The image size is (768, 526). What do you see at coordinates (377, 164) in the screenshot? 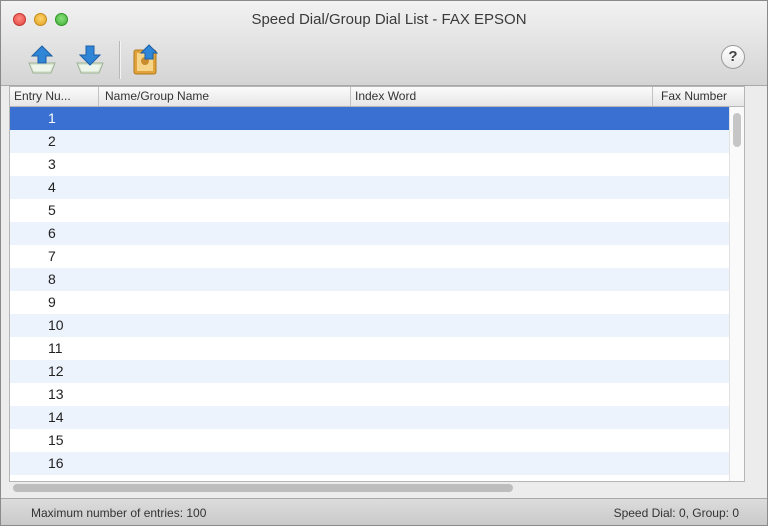
I see `table-row: 3` at bounding box center [377, 164].